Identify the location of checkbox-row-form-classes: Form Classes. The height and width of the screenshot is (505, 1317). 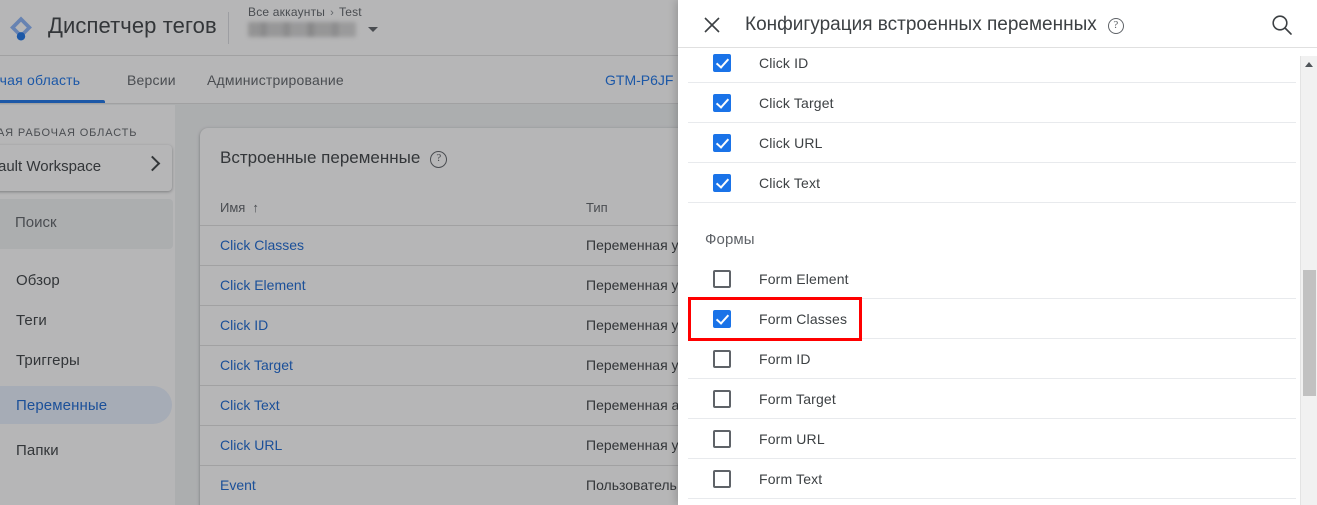
(992, 319).